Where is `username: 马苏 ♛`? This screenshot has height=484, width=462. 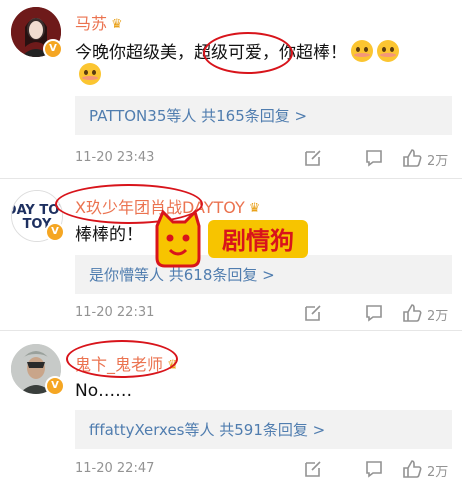 username: 马苏 ♛ is located at coordinates (99, 22).